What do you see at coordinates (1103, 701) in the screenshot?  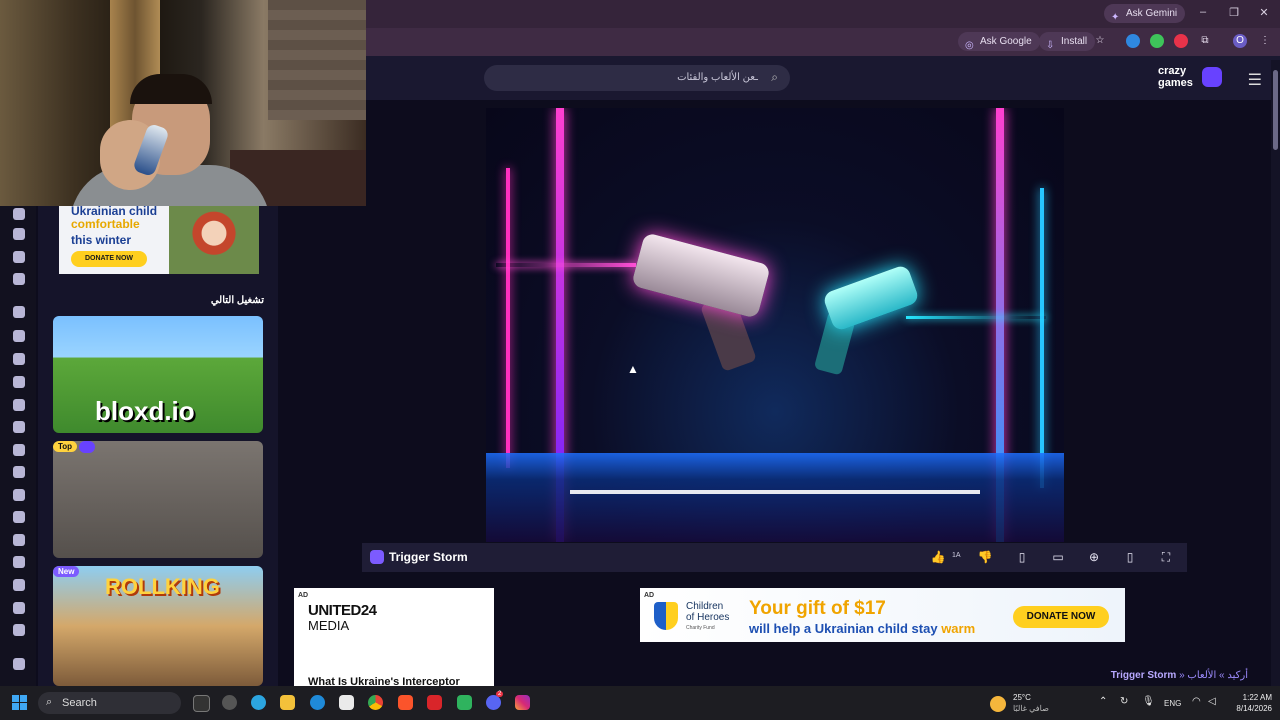 I see `chevron-up-icon: ⌃` at bounding box center [1103, 701].